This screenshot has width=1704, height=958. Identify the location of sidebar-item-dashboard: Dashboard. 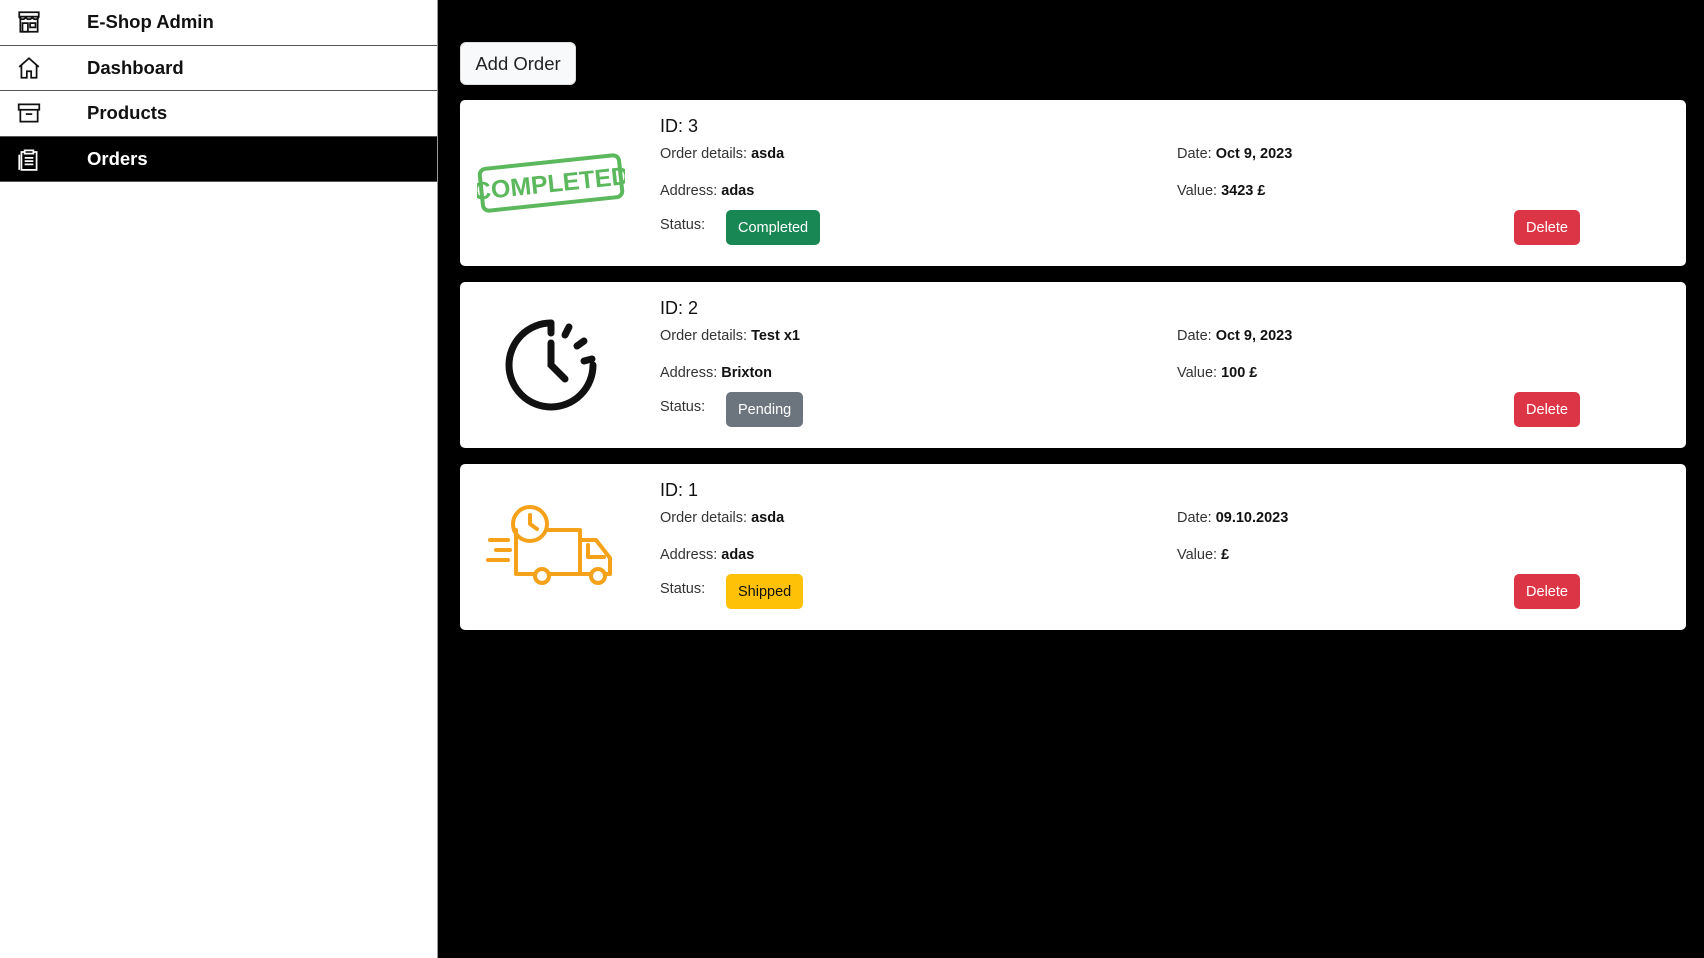
(218, 68).